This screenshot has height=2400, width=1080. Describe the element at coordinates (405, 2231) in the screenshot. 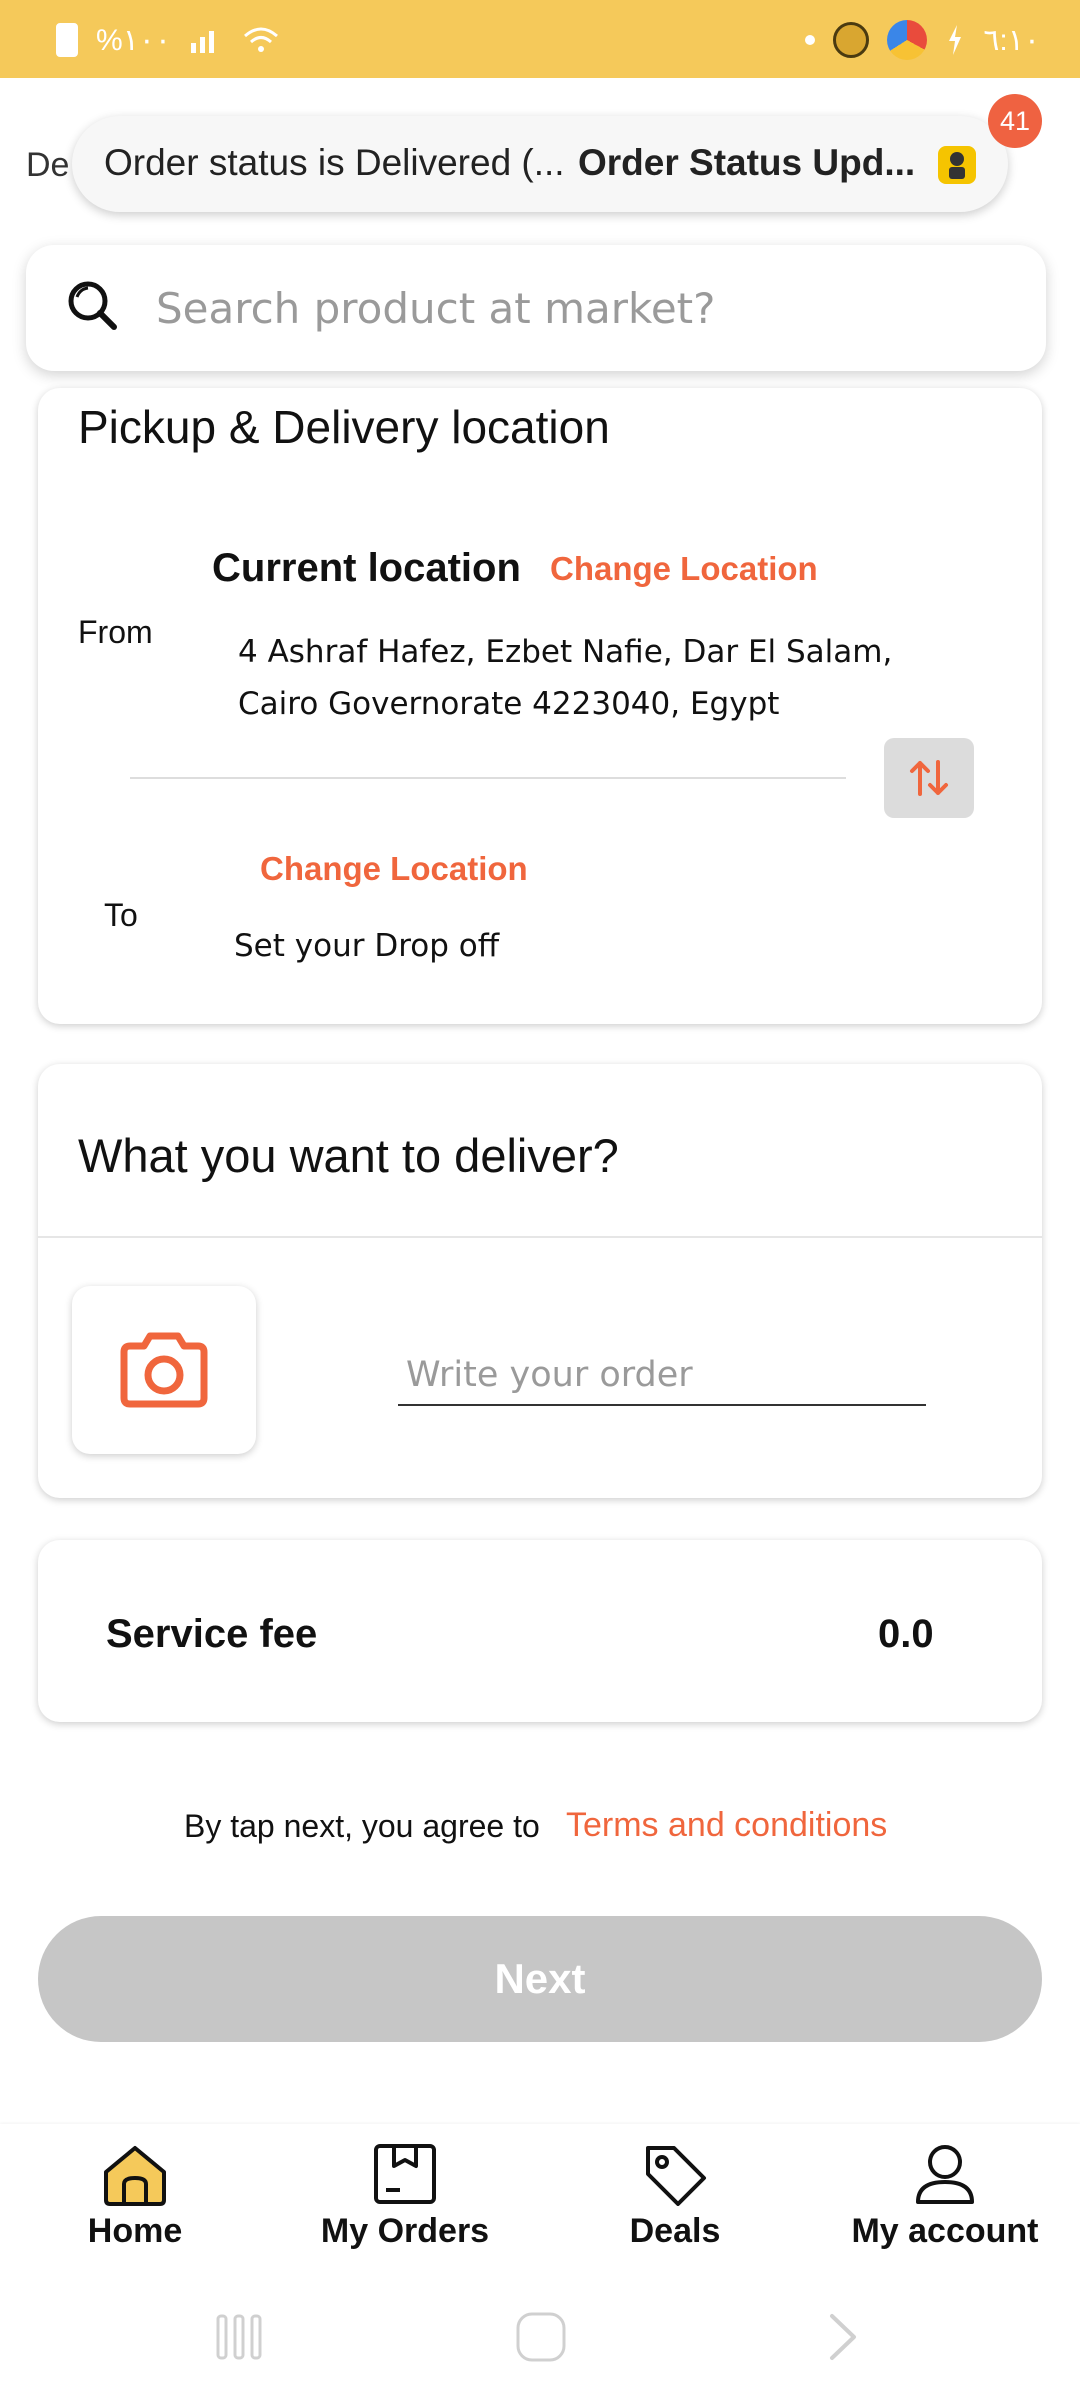

I see `nav-my-orders-label: My Orders` at that location.